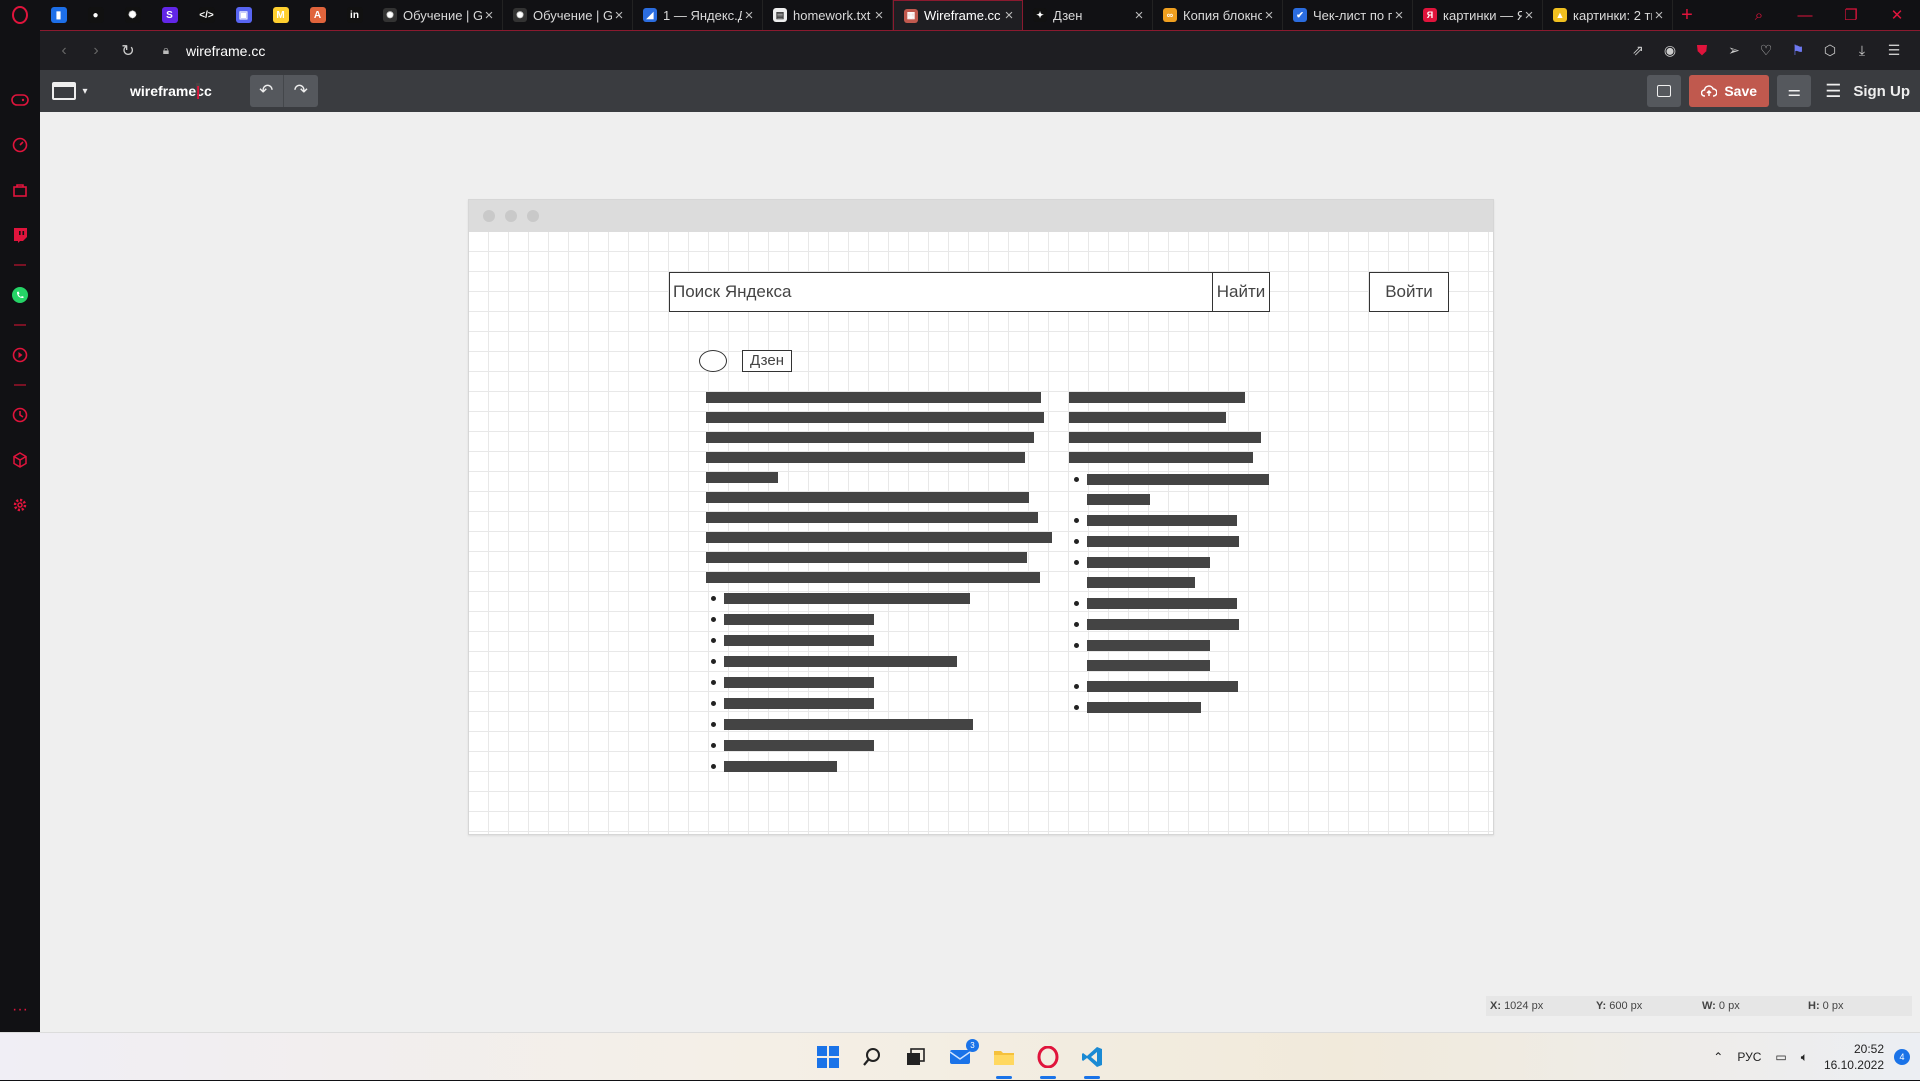  What do you see at coordinates (1902, 1057) in the screenshot?
I see `notification-badge: 4` at bounding box center [1902, 1057].